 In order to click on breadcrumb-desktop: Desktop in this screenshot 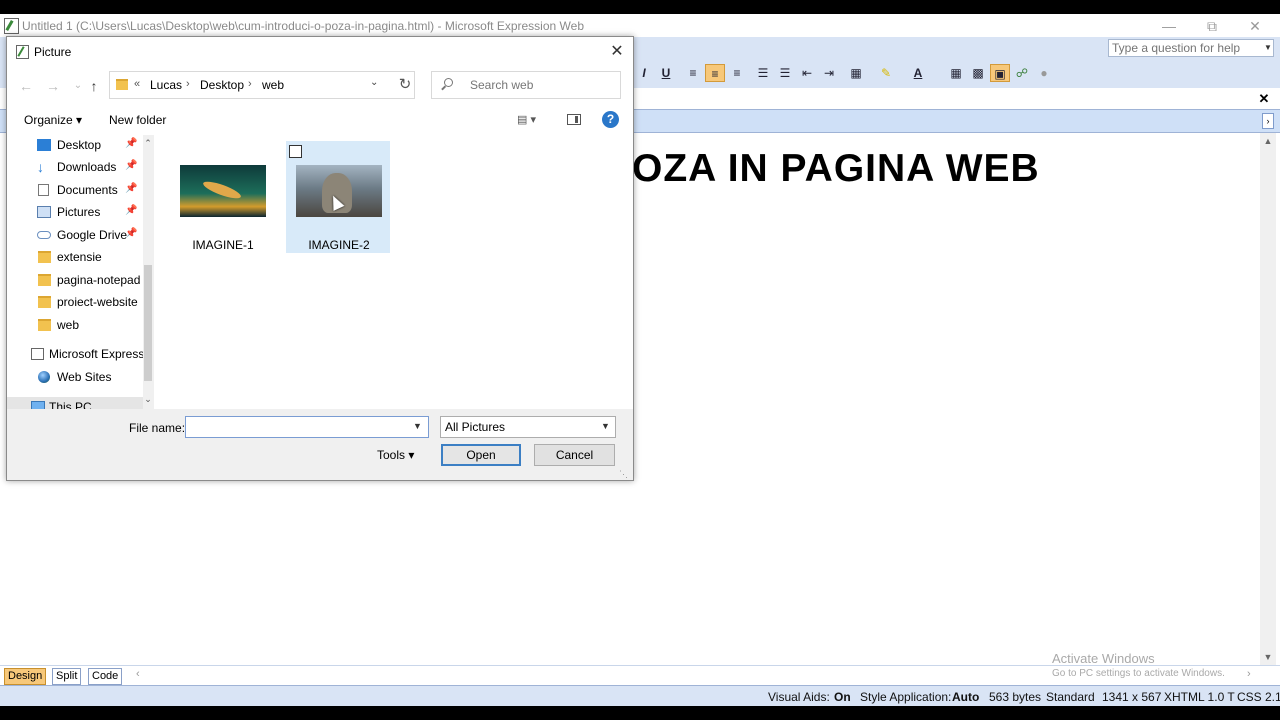, I will do `click(222, 85)`.